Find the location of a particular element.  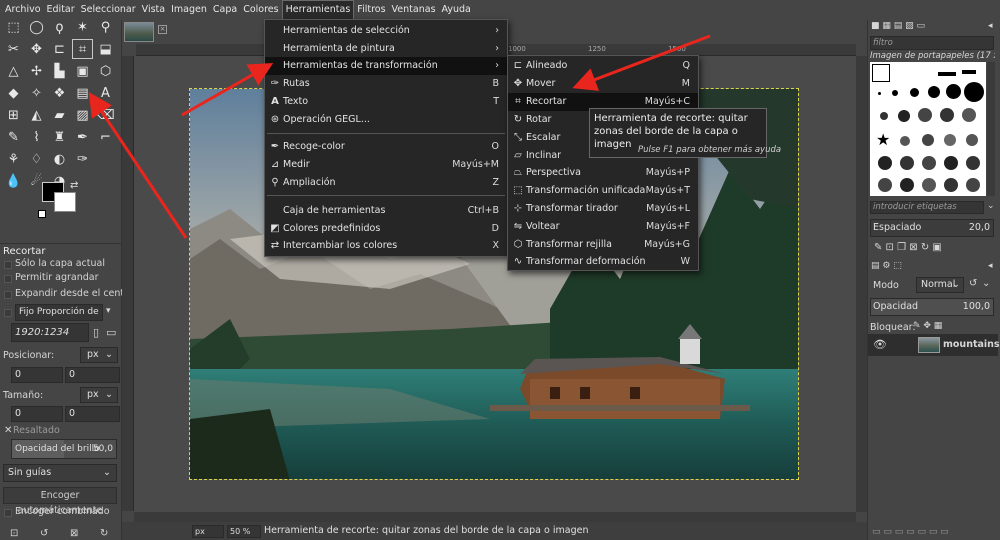

status-zoom-select: 50 % is located at coordinates (244, 531).